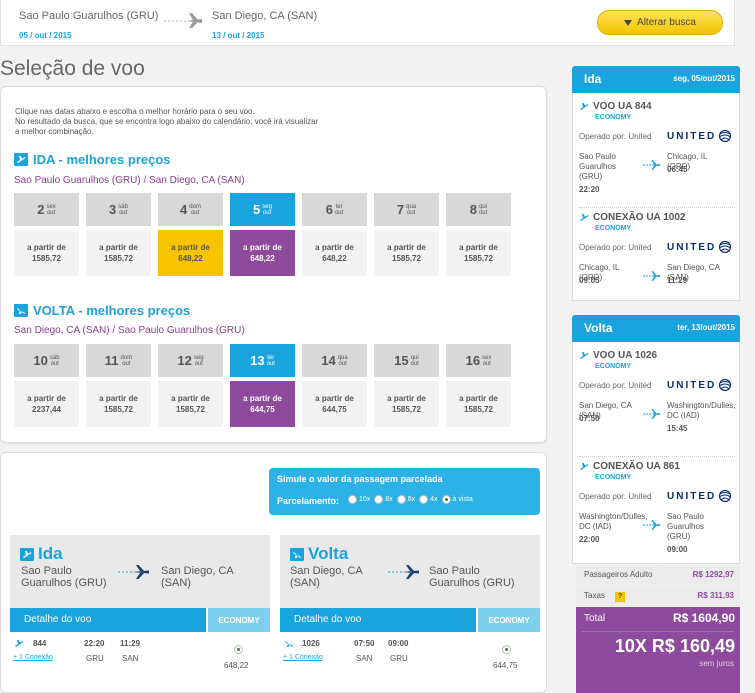 Image resolution: width=755 pixels, height=693 pixels. I want to click on outbound-date-cell: 7 qua out a partir de 1585,72, so click(406, 234).